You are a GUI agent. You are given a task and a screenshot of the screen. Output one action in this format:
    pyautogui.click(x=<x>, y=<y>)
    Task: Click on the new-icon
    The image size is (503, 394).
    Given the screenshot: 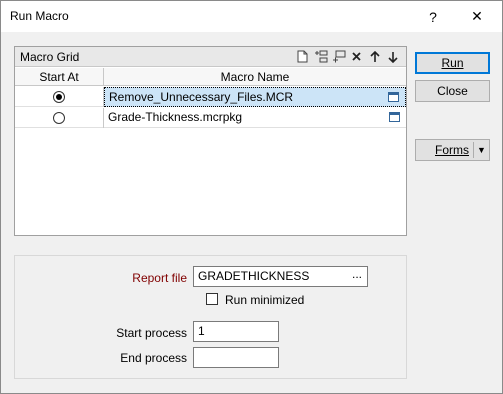 What is the action you would take?
    pyautogui.click(x=302, y=56)
    